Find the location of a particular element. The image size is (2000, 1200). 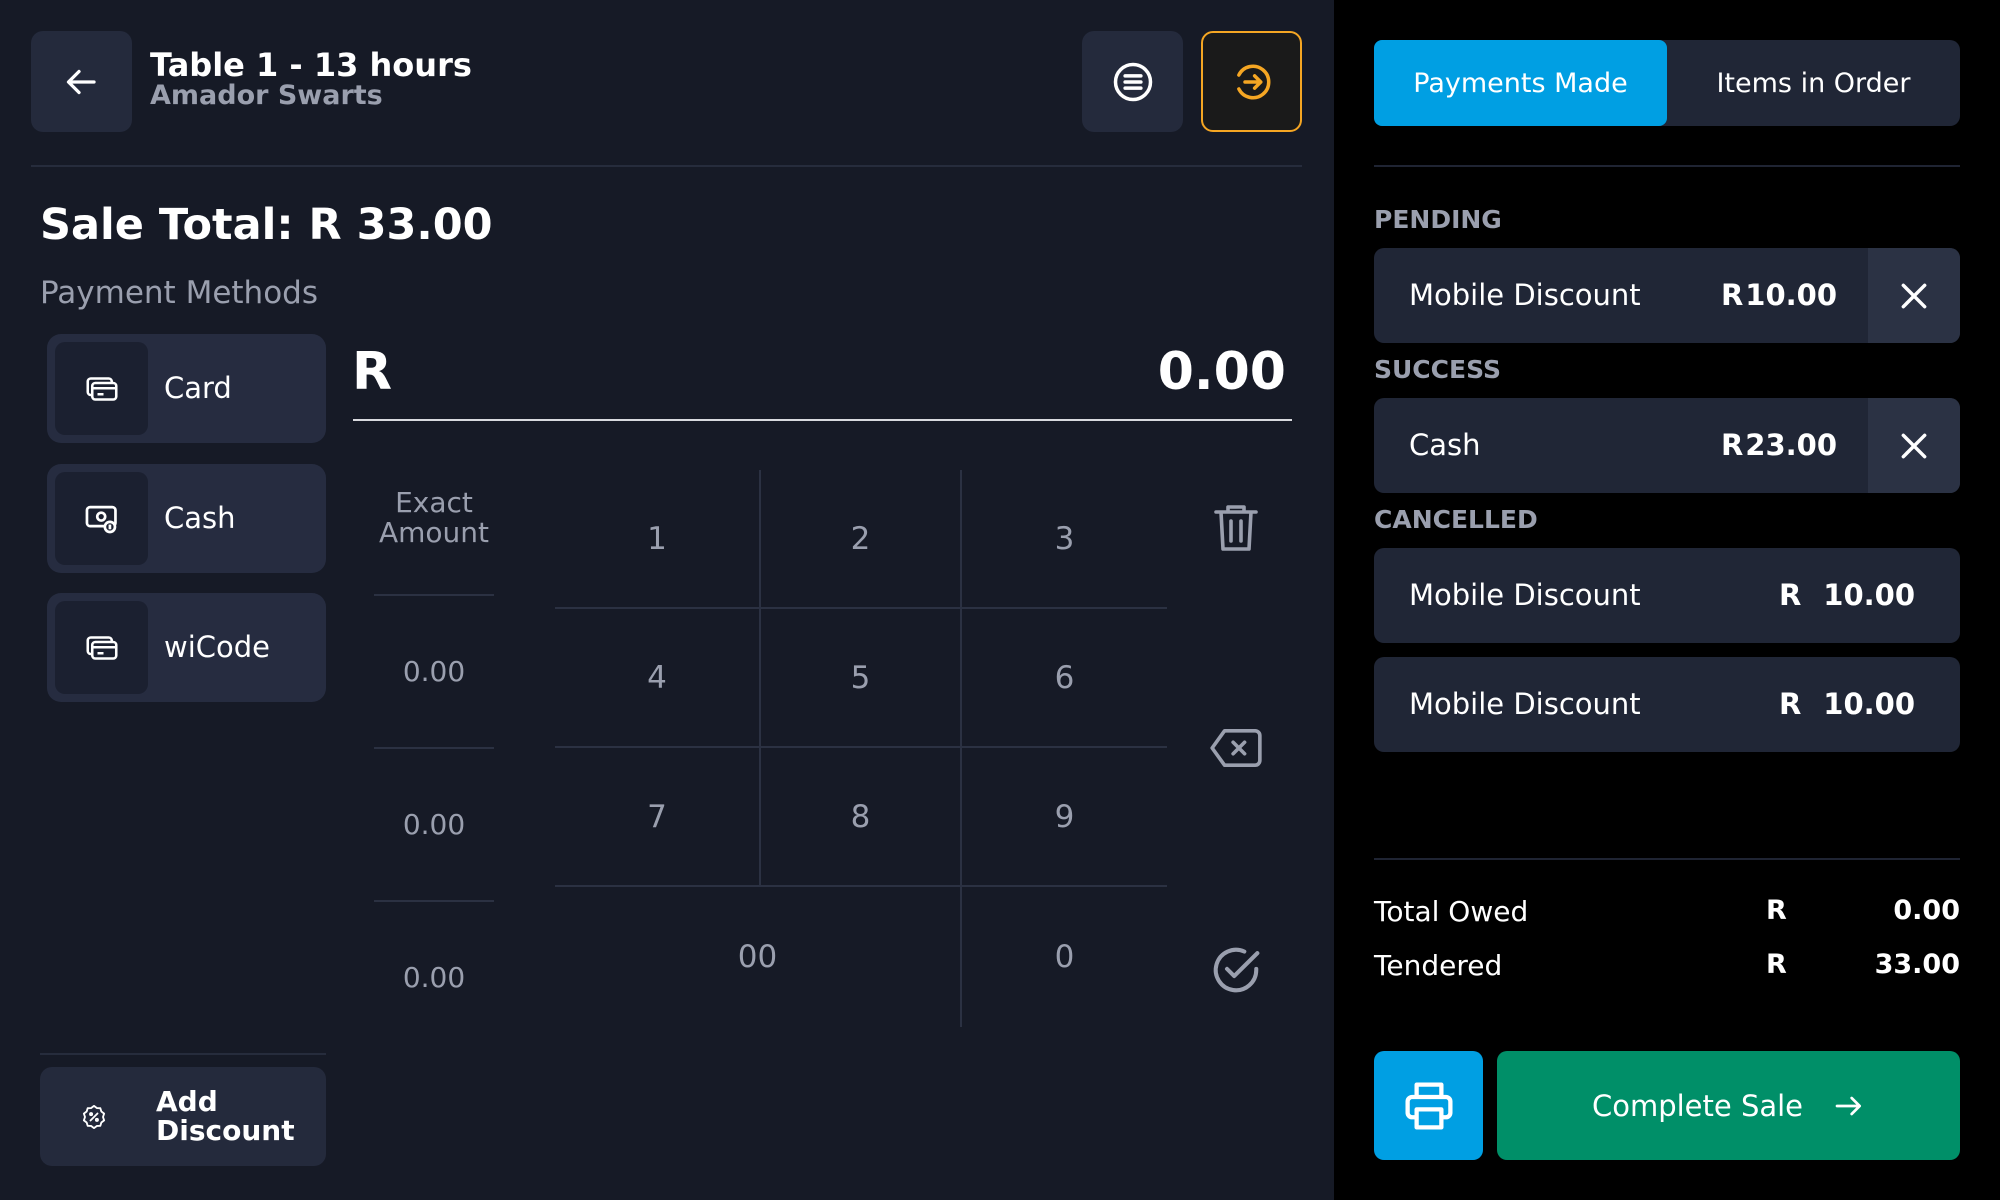

payment-method-label: Card is located at coordinates (198, 388).